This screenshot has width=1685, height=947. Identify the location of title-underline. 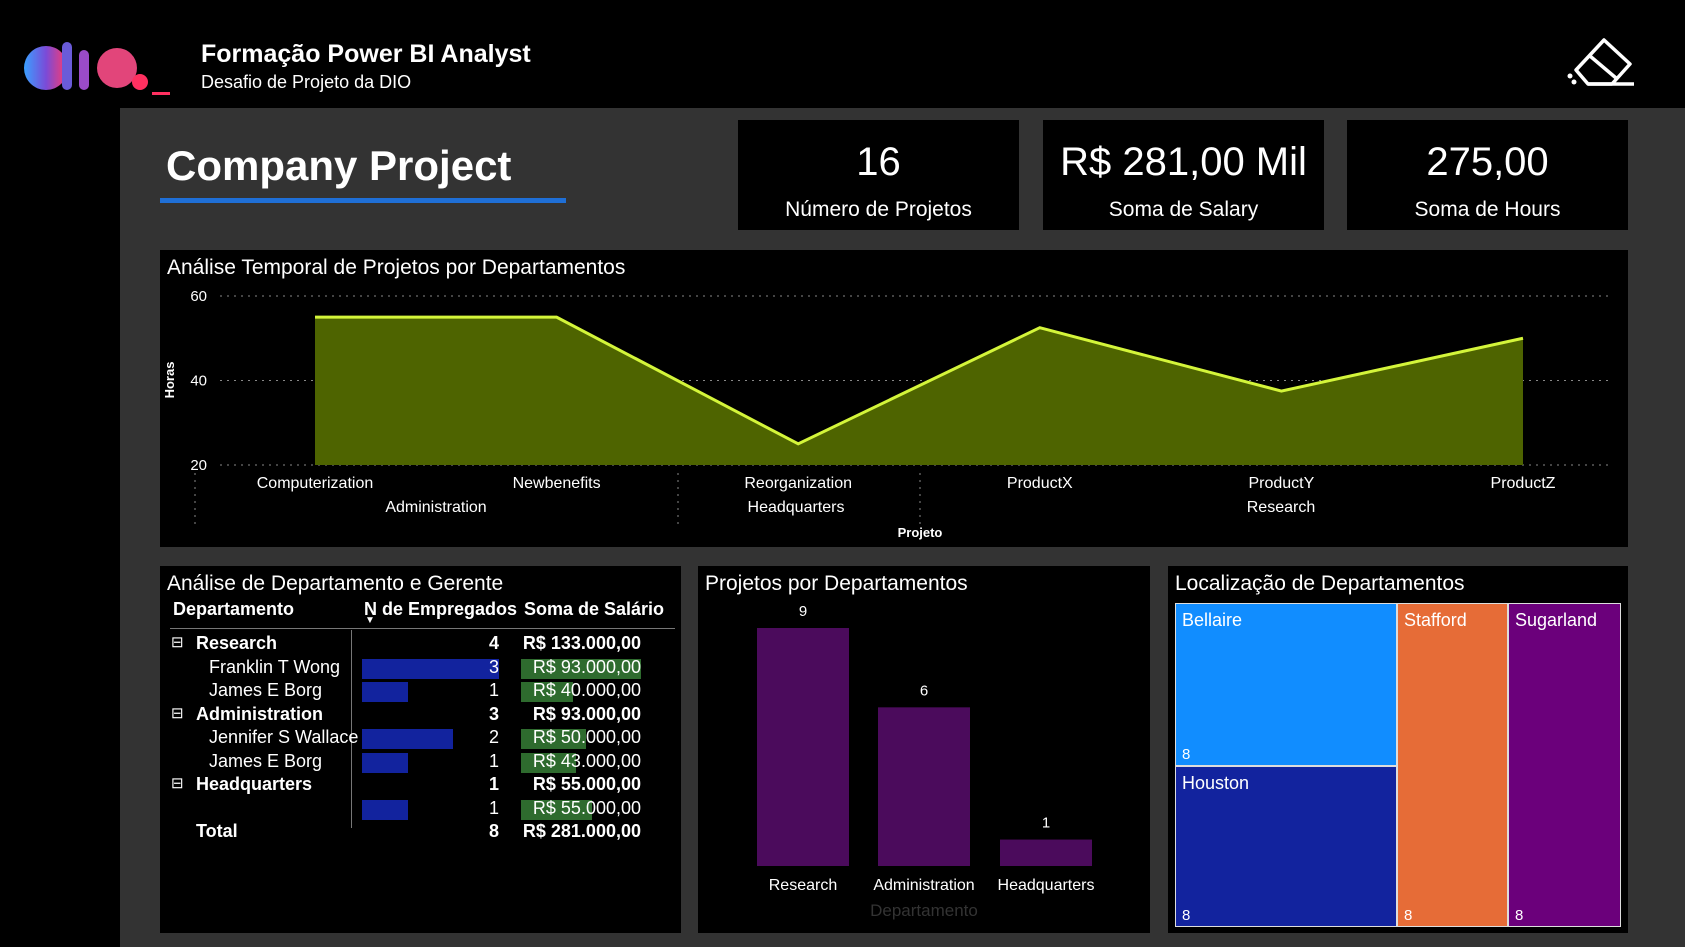
(363, 200).